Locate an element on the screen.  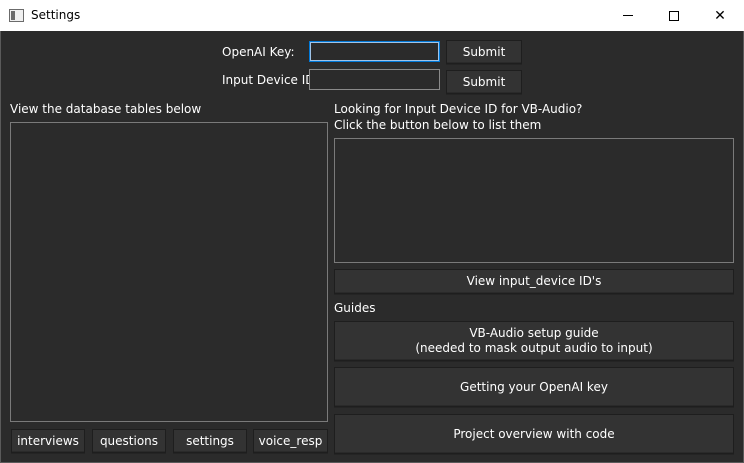
close-icon: ✕ is located at coordinates (720, 15).